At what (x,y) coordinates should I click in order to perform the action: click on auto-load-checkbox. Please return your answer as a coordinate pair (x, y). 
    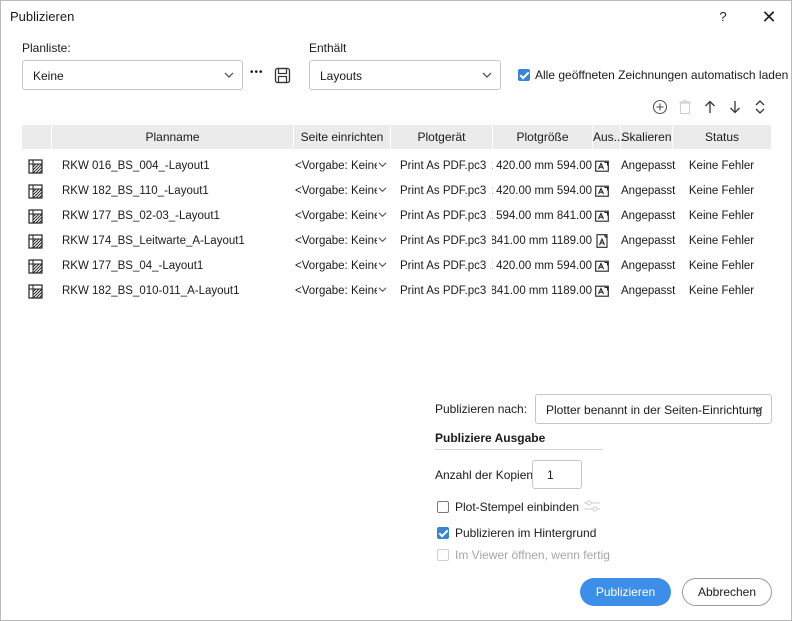
    Looking at the image, I should click on (524, 75).